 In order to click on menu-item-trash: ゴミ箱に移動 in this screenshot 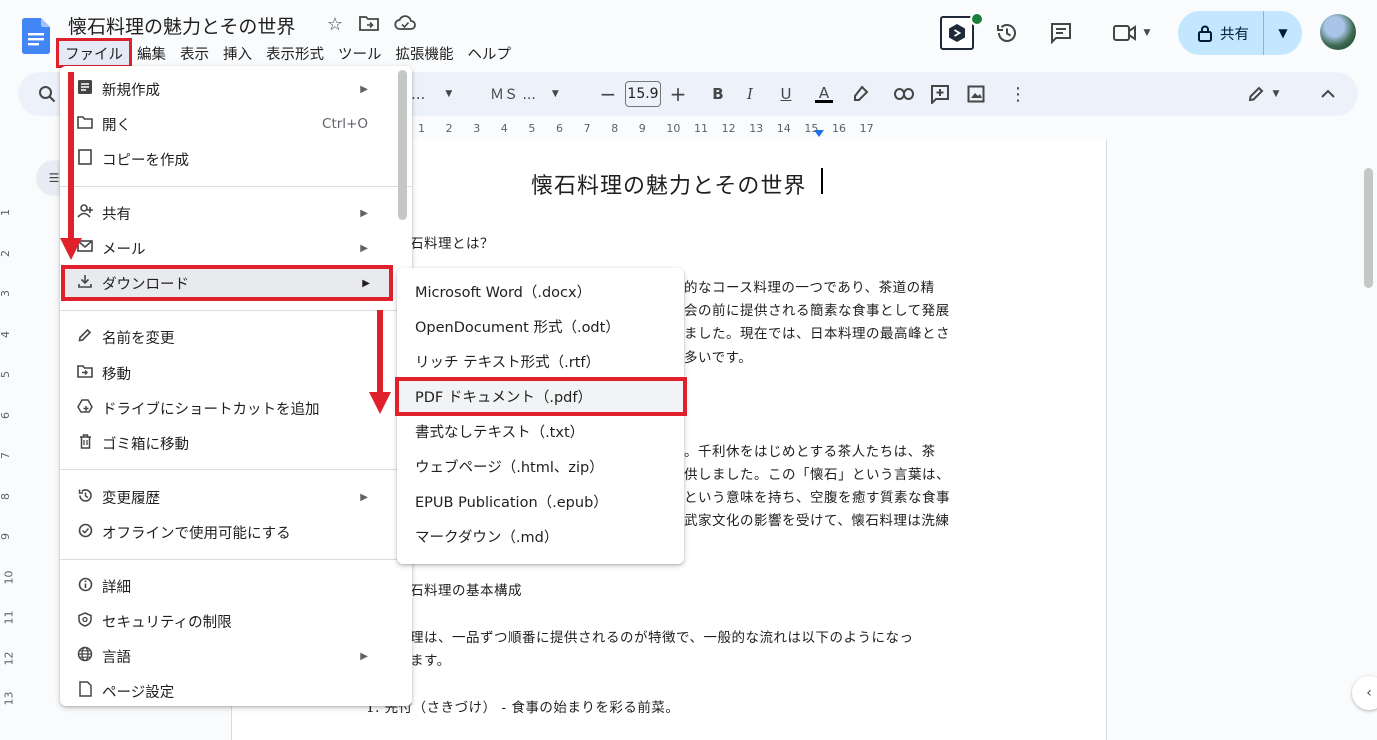, I will do `click(230, 443)`.